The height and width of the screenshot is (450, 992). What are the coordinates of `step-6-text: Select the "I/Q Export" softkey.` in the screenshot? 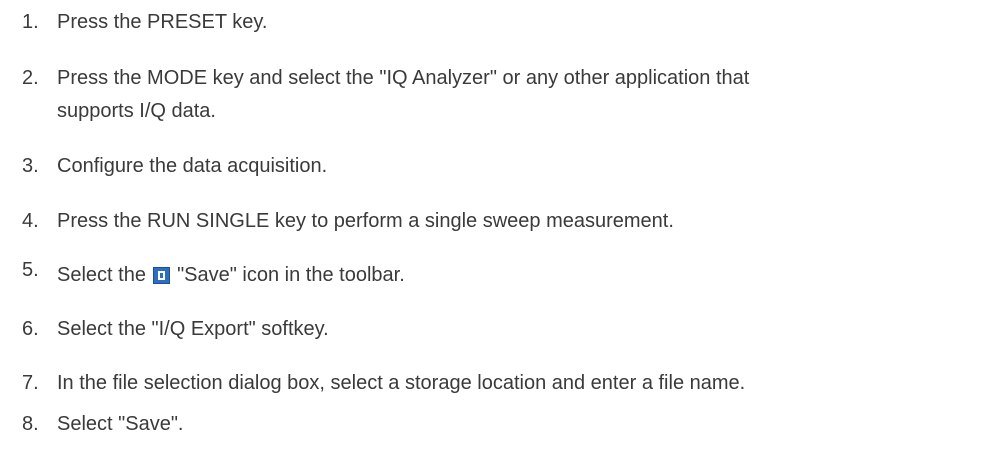 It's located at (193, 329).